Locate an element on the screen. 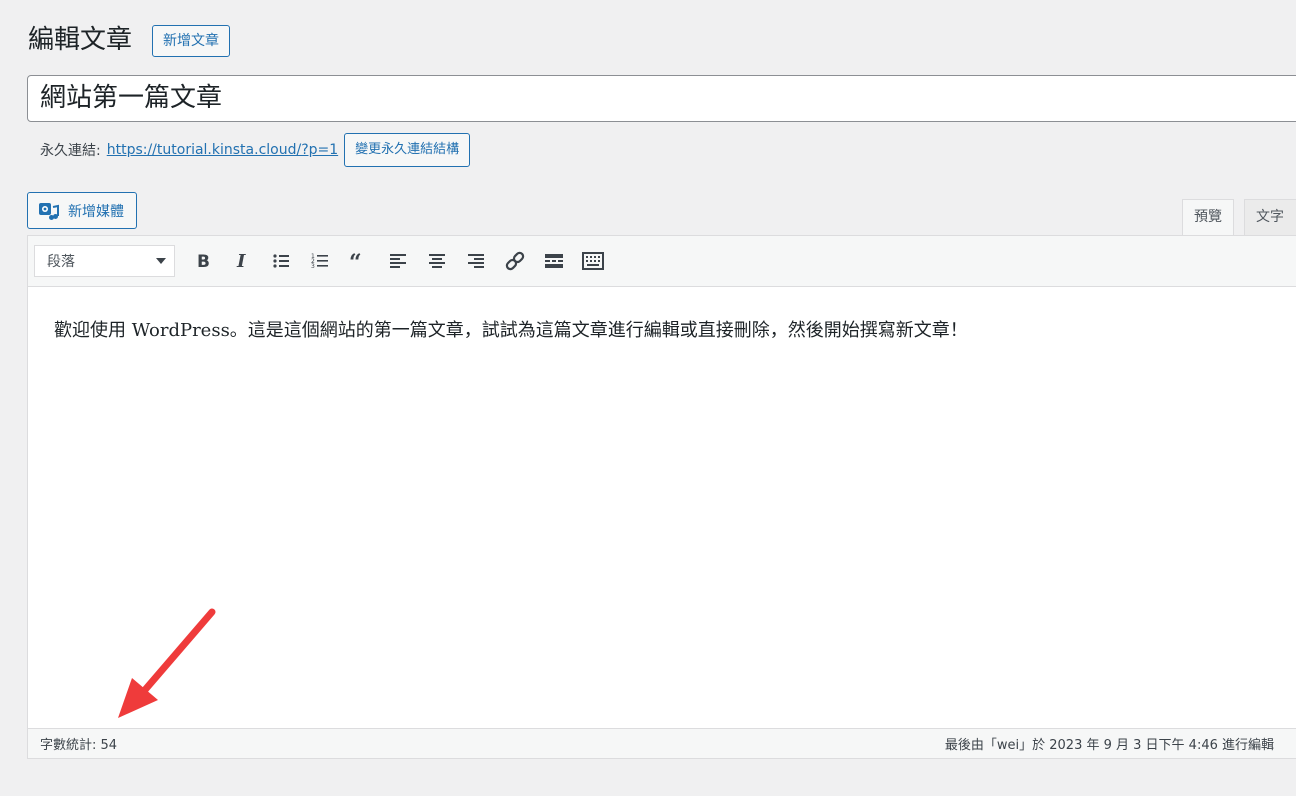 The image size is (1296, 796). read-more-button is located at coordinates (553, 261).